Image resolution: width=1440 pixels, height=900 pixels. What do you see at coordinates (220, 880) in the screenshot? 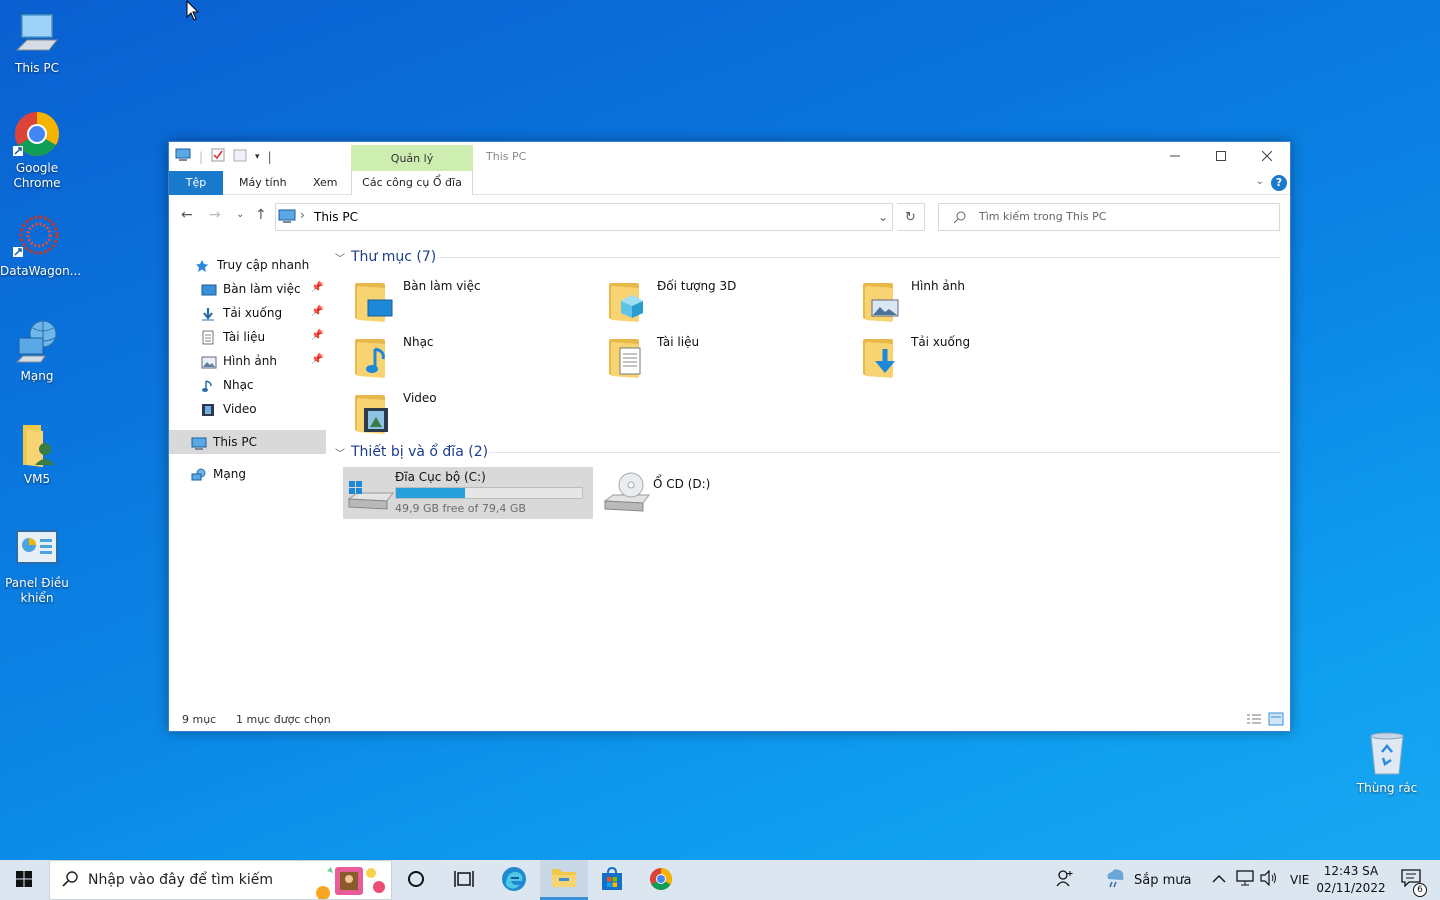
I see `taskbar-search-input: Nhập vào đây để tìm kiếm` at bounding box center [220, 880].